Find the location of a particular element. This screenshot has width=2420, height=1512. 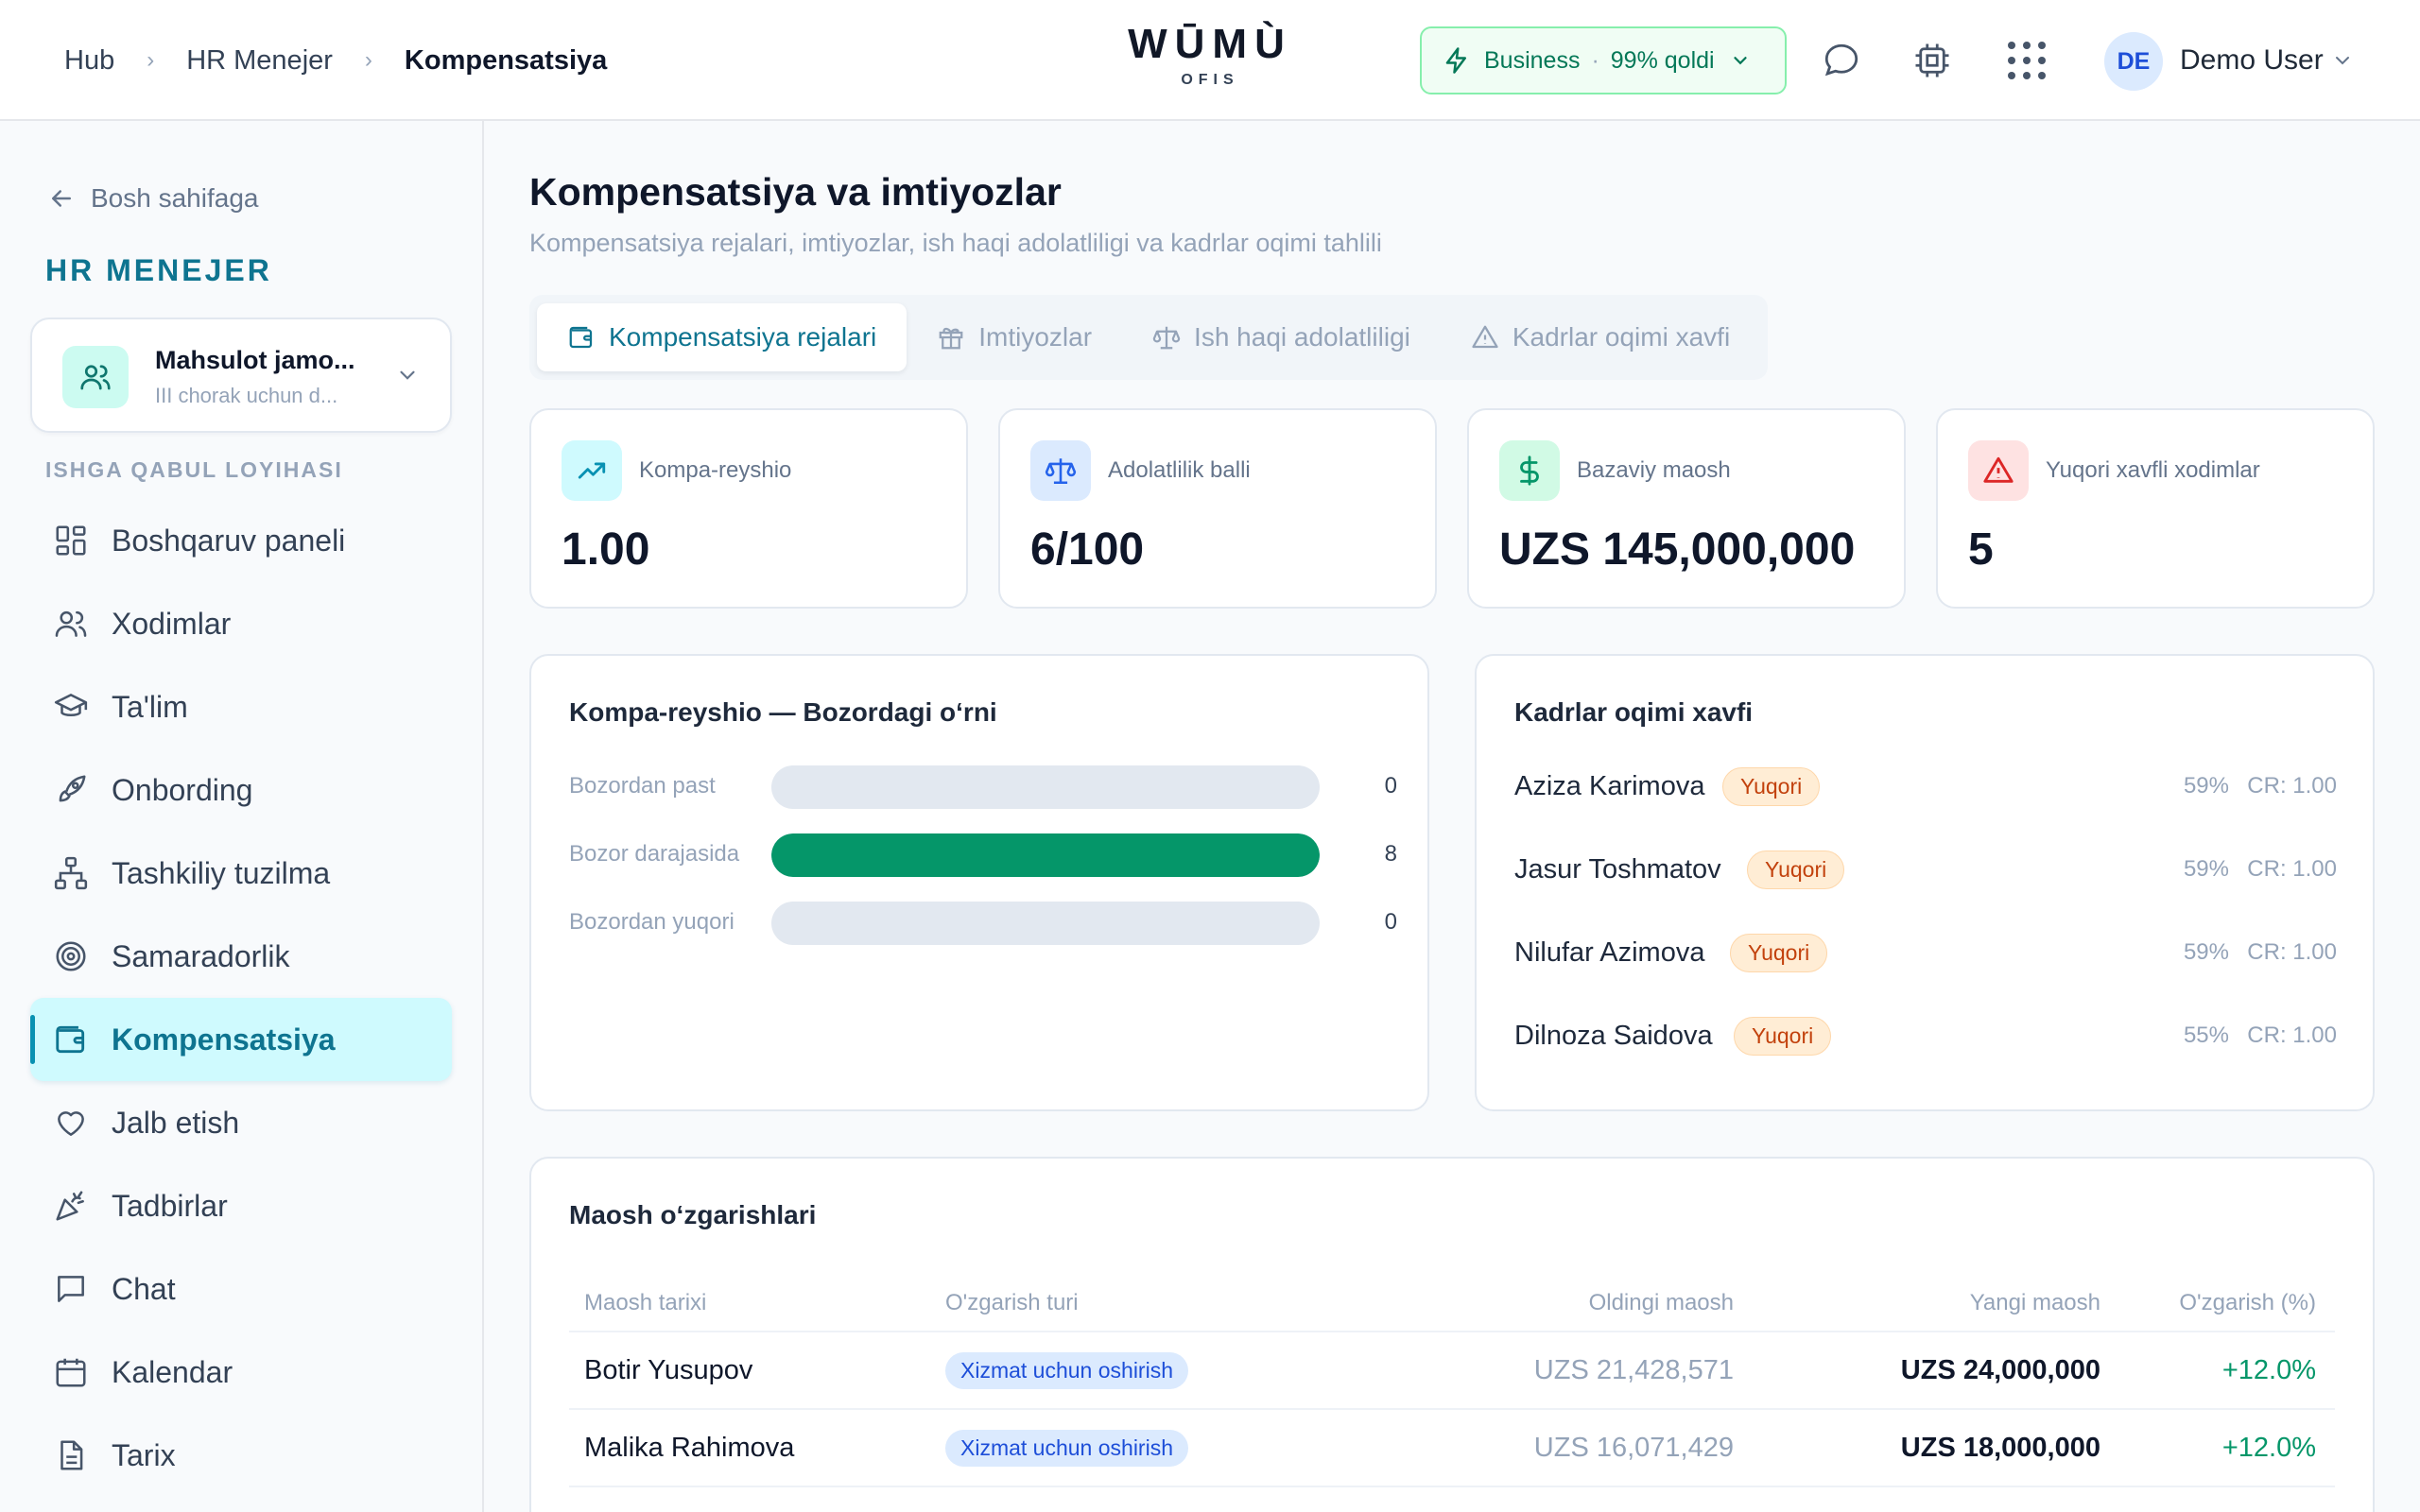

stat-card-compa-ratio: Kompa-reyshio 1.00 is located at coordinates (749, 508).